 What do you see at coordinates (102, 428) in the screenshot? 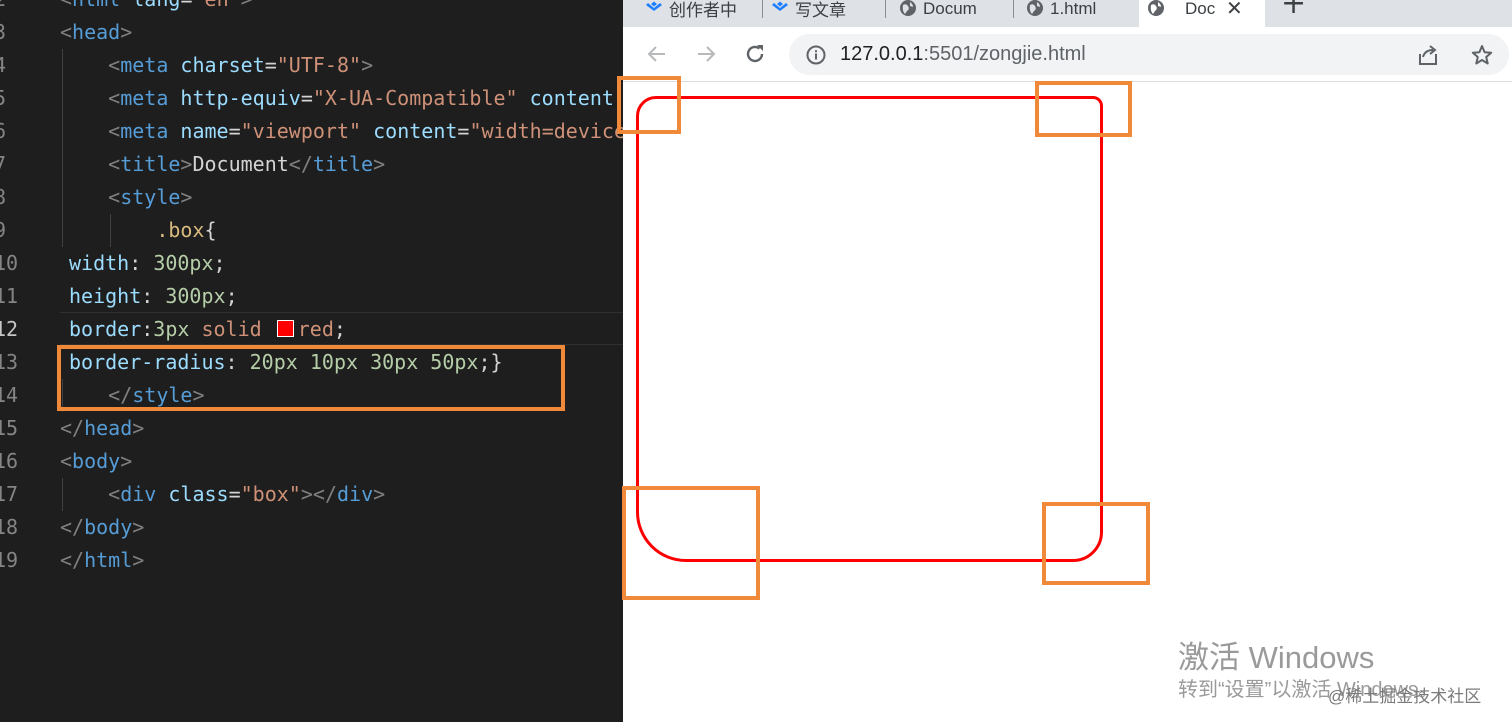
I see `code-text: </head>` at bounding box center [102, 428].